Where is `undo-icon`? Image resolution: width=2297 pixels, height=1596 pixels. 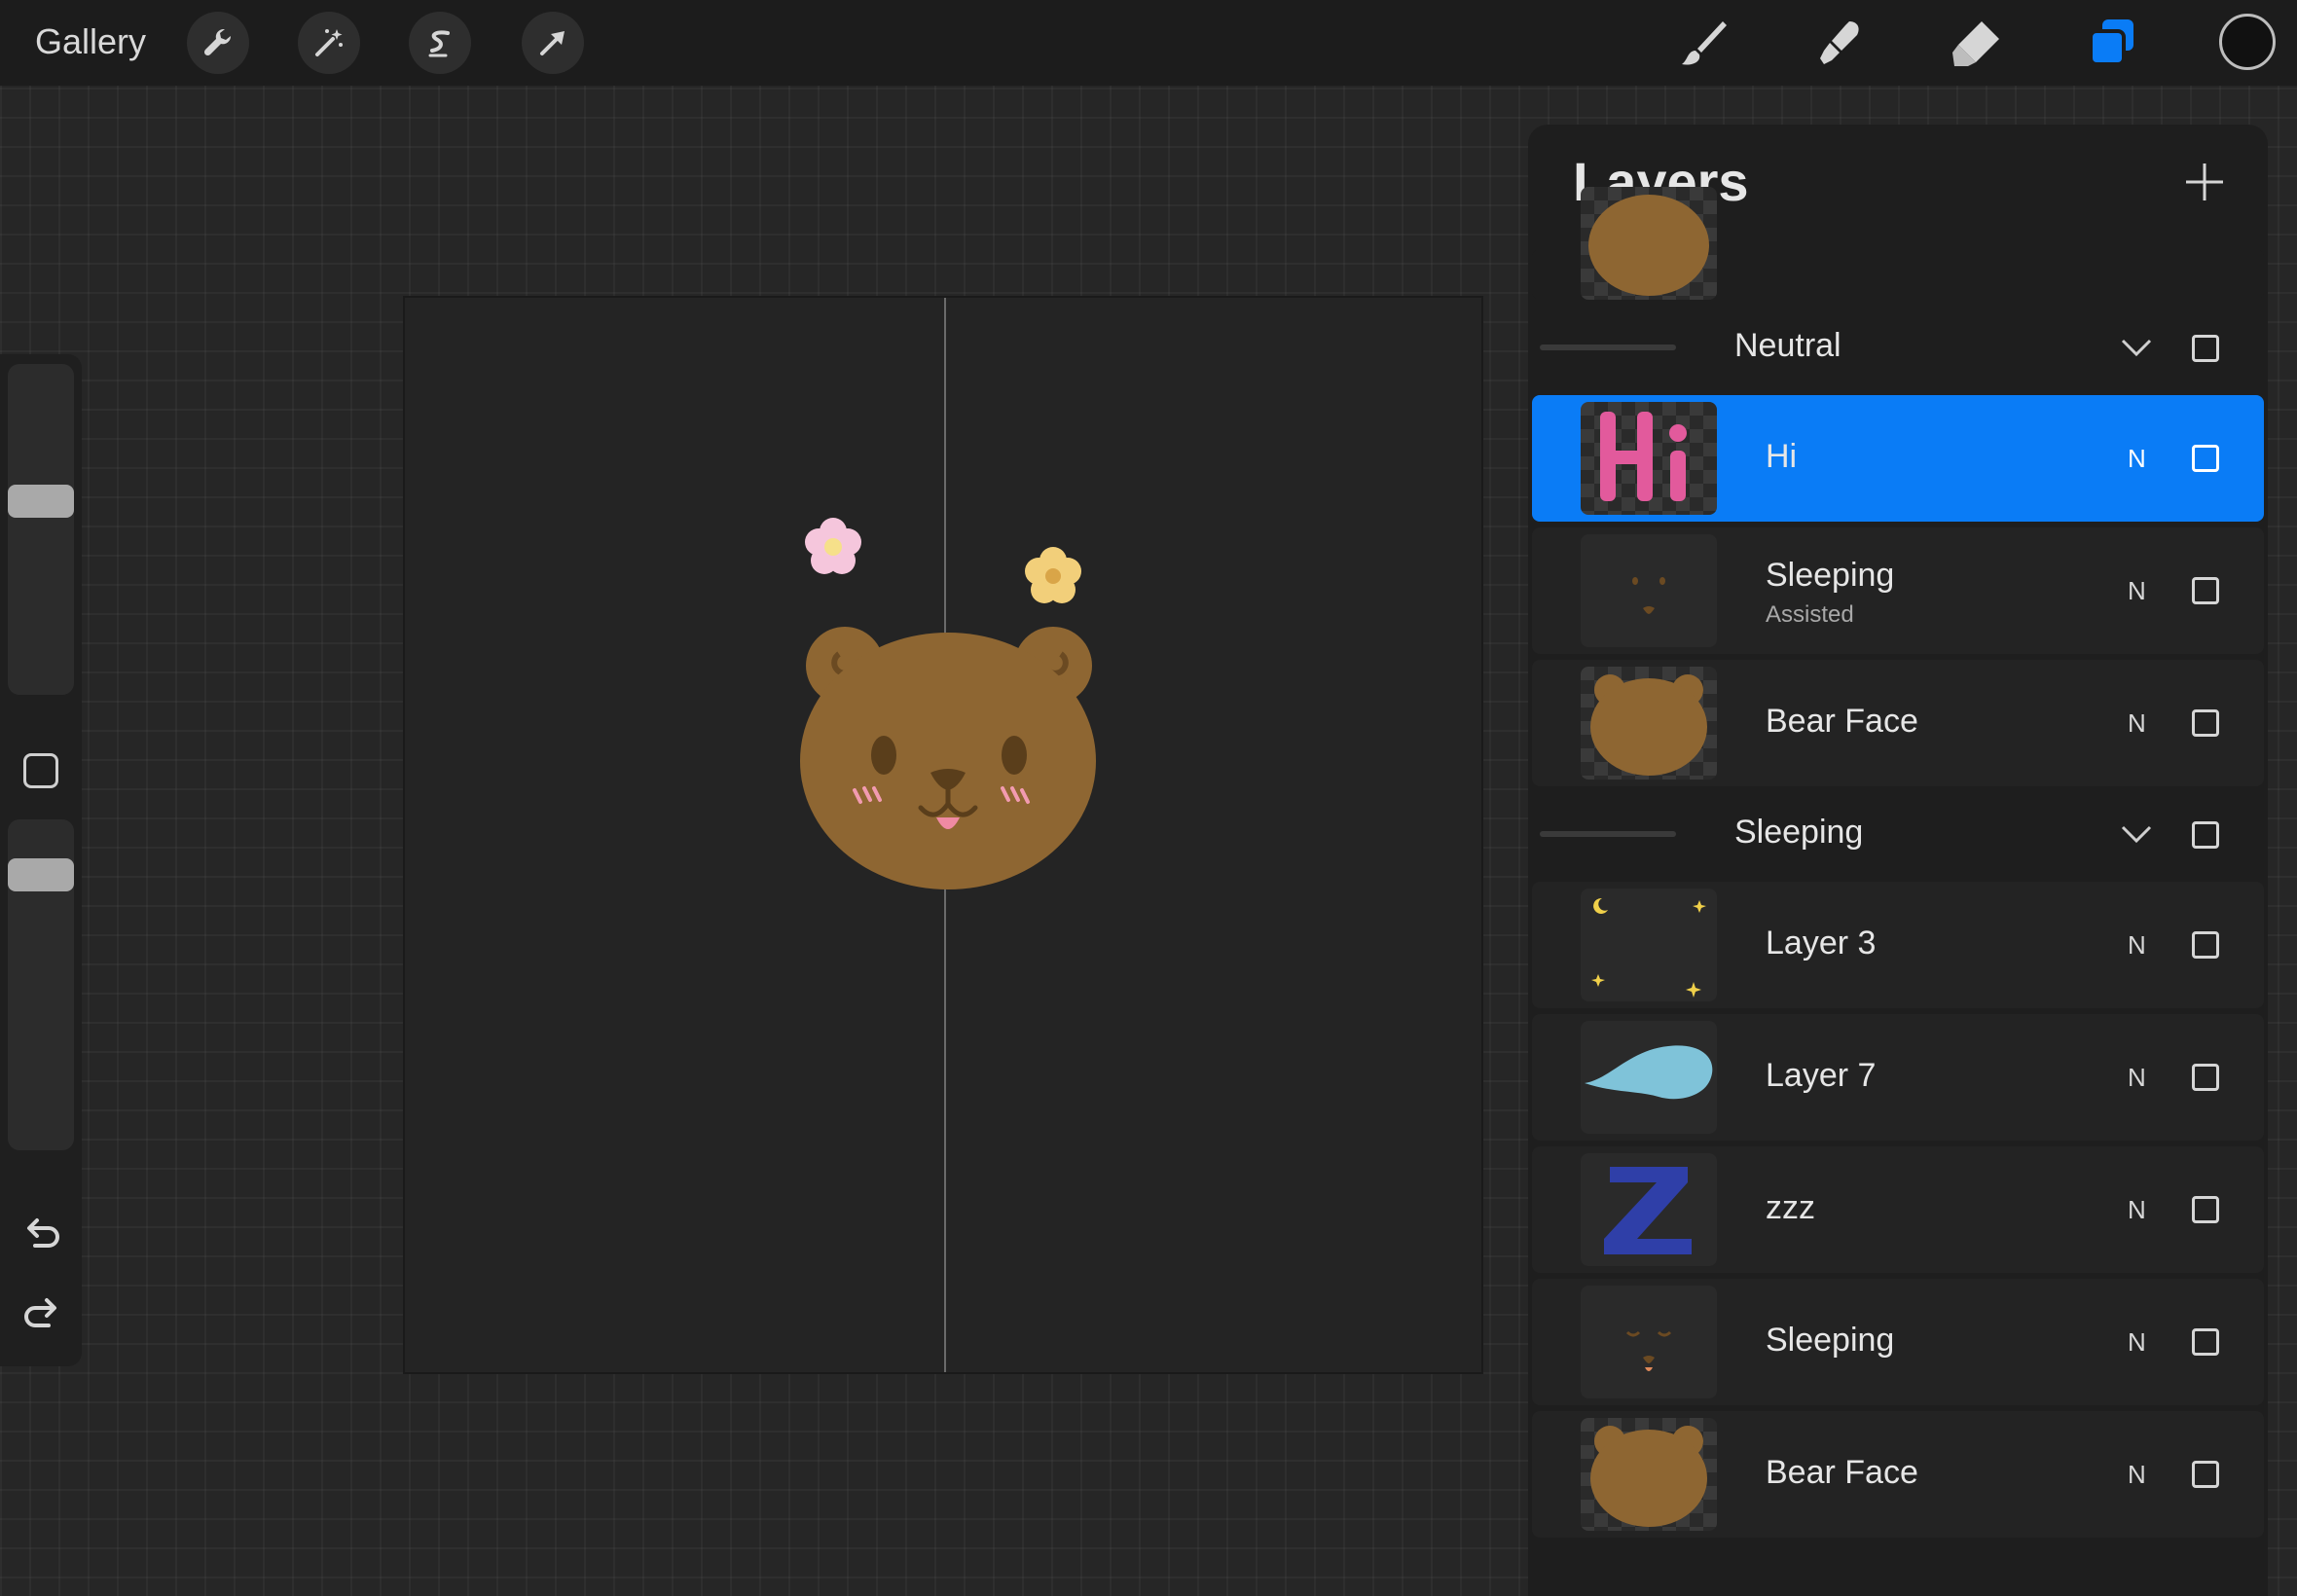
undo-icon is located at coordinates (41, 1235).